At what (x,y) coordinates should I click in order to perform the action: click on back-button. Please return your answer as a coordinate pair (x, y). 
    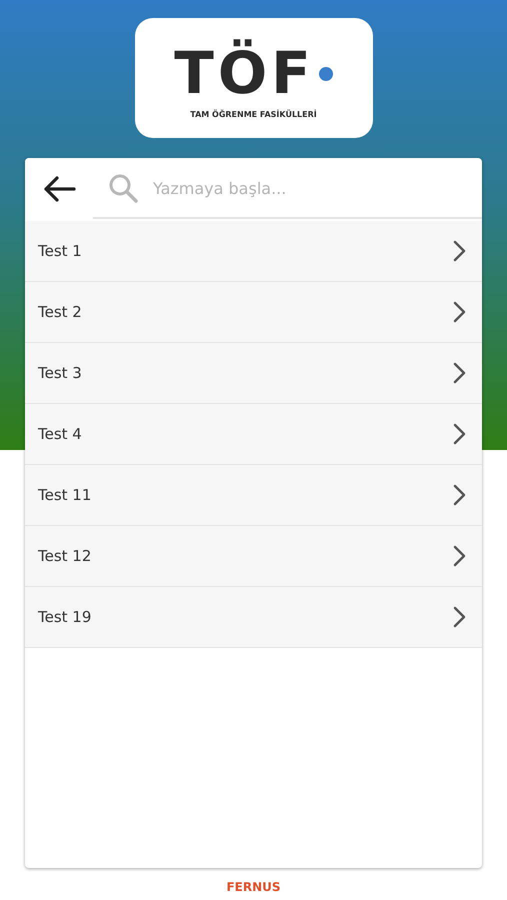
    Looking at the image, I should click on (59, 189).